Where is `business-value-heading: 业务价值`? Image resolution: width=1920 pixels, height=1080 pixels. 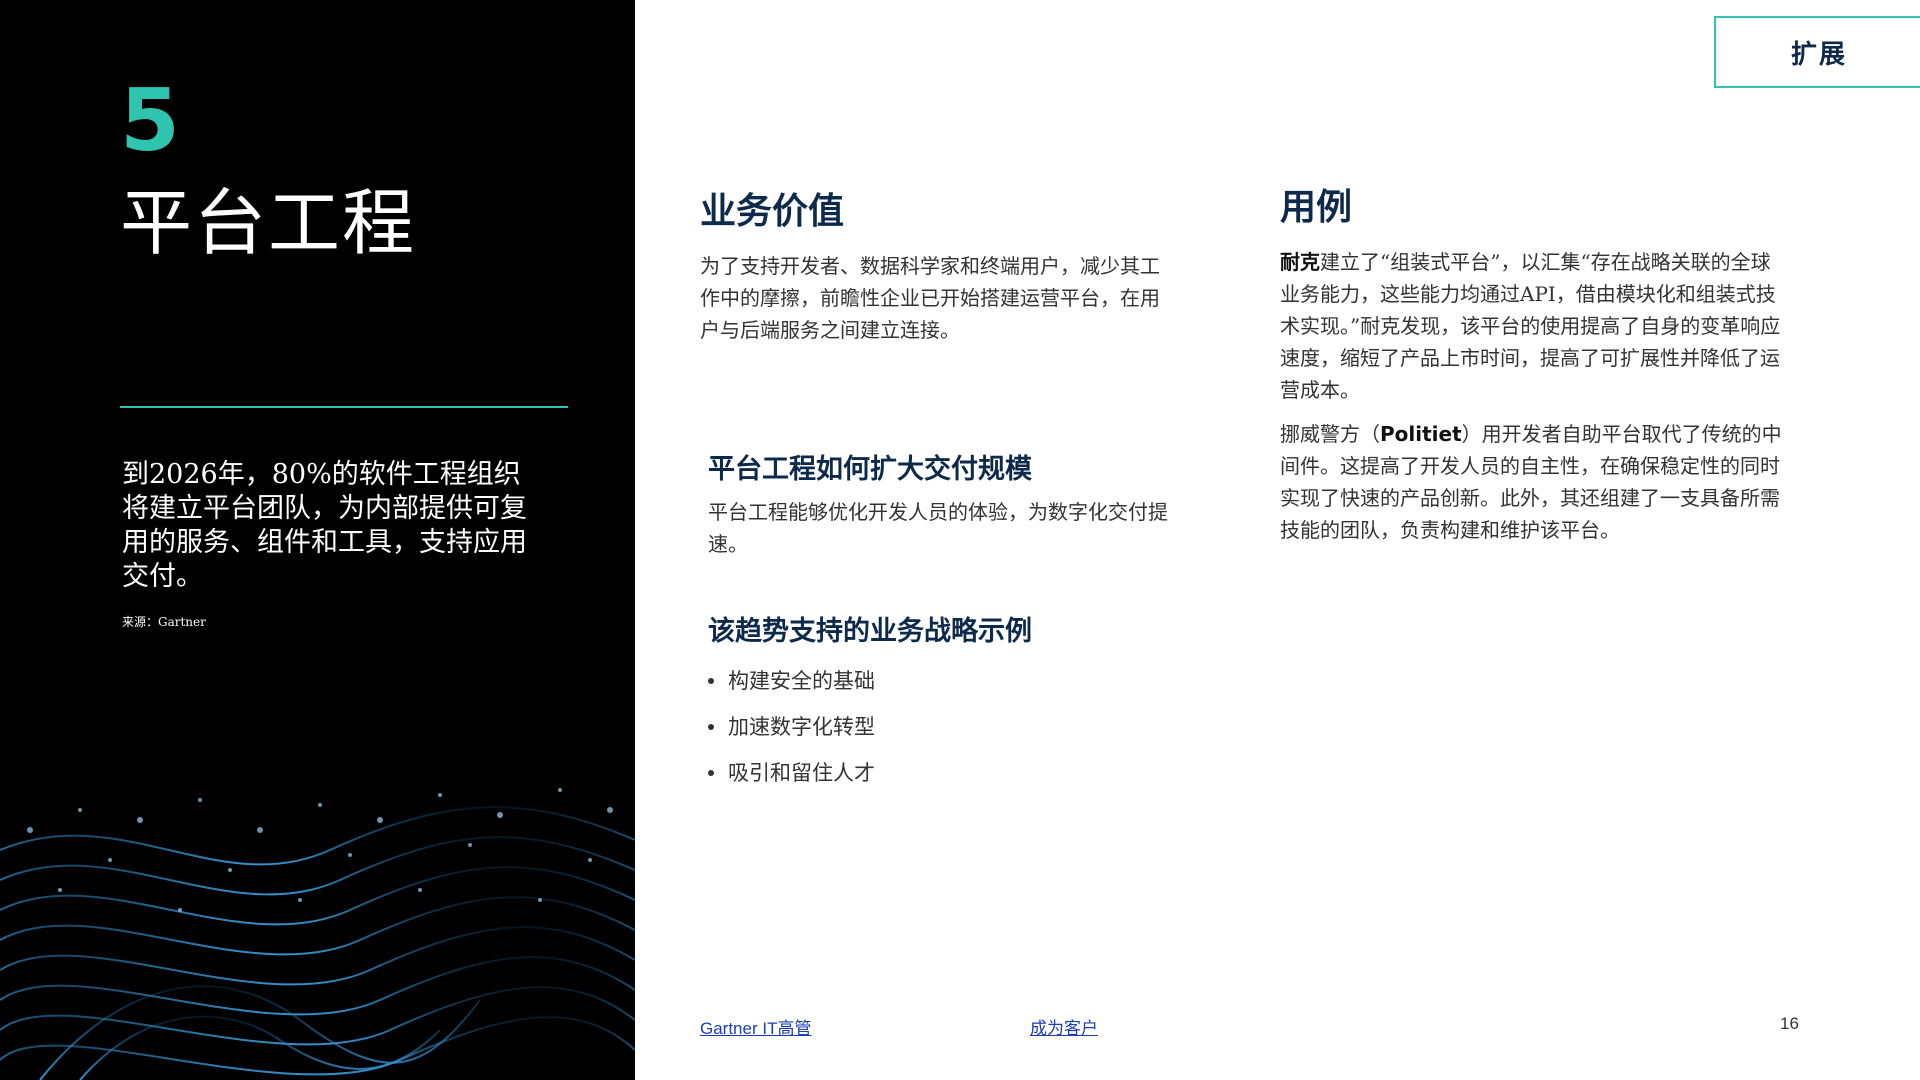
business-value-heading: 业务价值 is located at coordinates (772, 211).